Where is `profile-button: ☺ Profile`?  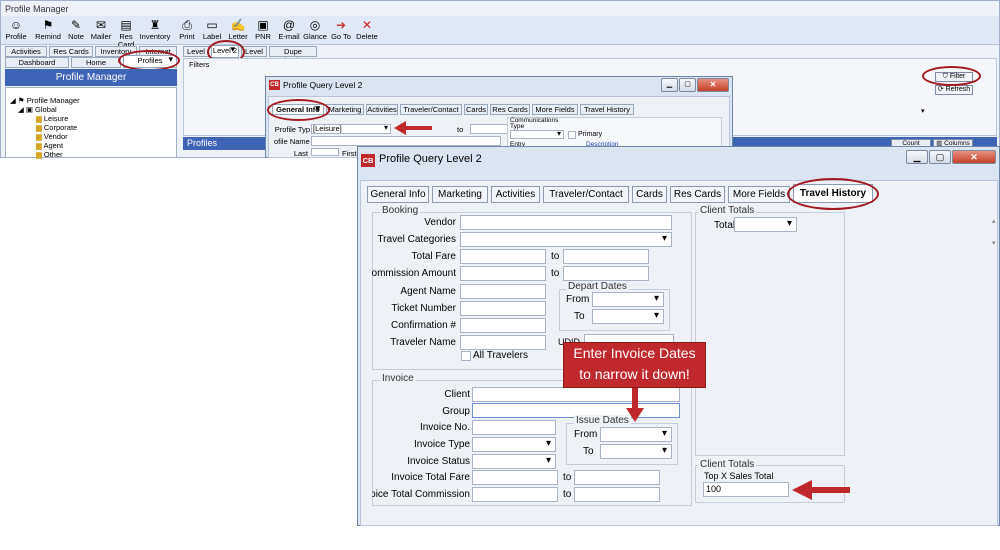
profile-button: ☺ Profile is located at coordinates (16, 29).